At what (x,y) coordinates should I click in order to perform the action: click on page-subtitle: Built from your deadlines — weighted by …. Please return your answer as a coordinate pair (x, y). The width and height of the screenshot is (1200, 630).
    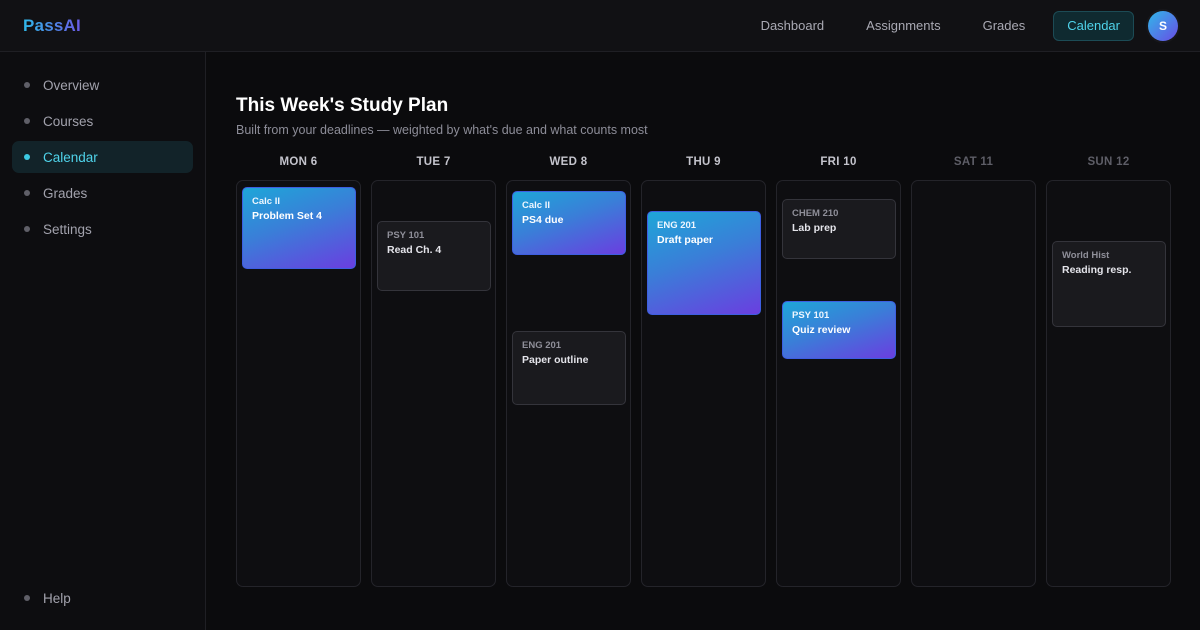
    Looking at the image, I should click on (442, 130).